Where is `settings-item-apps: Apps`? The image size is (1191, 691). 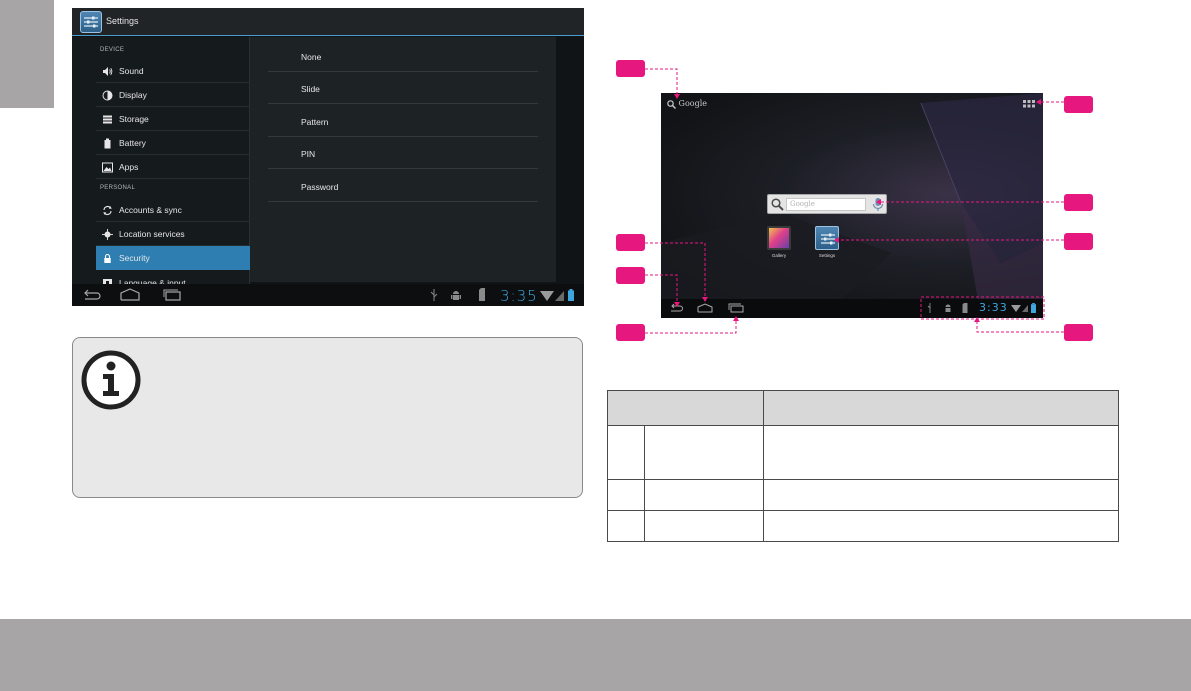 settings-item-apps: Apps is located at coordinates (173, 167).